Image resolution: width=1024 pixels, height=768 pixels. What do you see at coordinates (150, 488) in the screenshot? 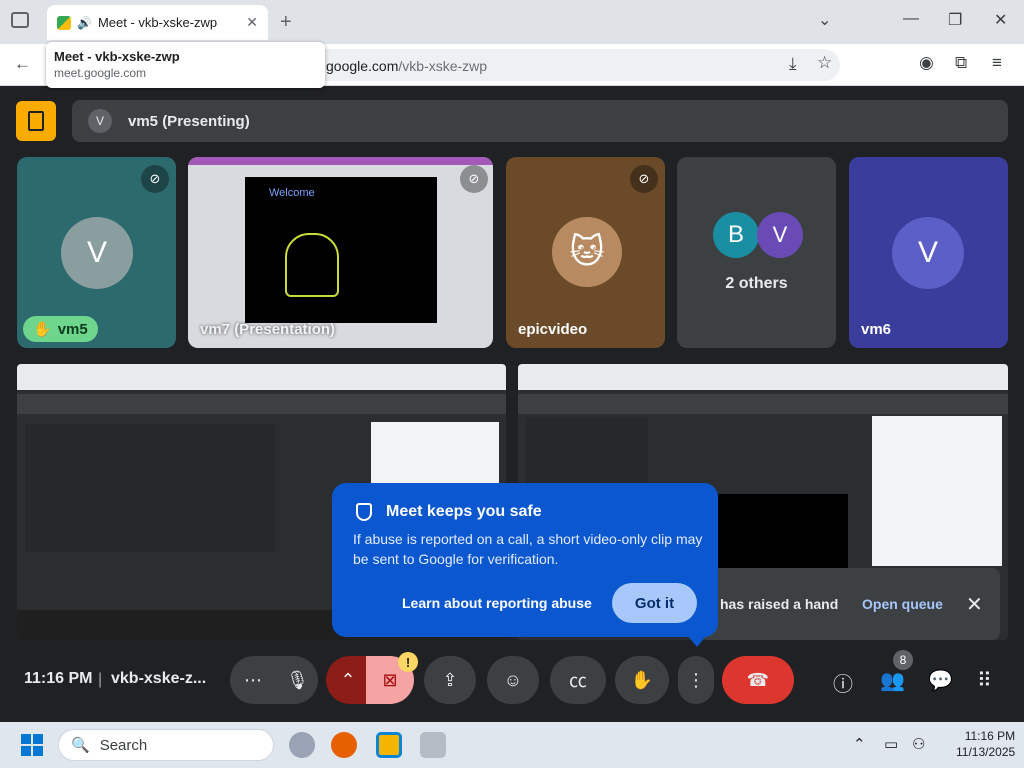
I see `shared-grid-thumbnail` at bounding box center [150, 488].